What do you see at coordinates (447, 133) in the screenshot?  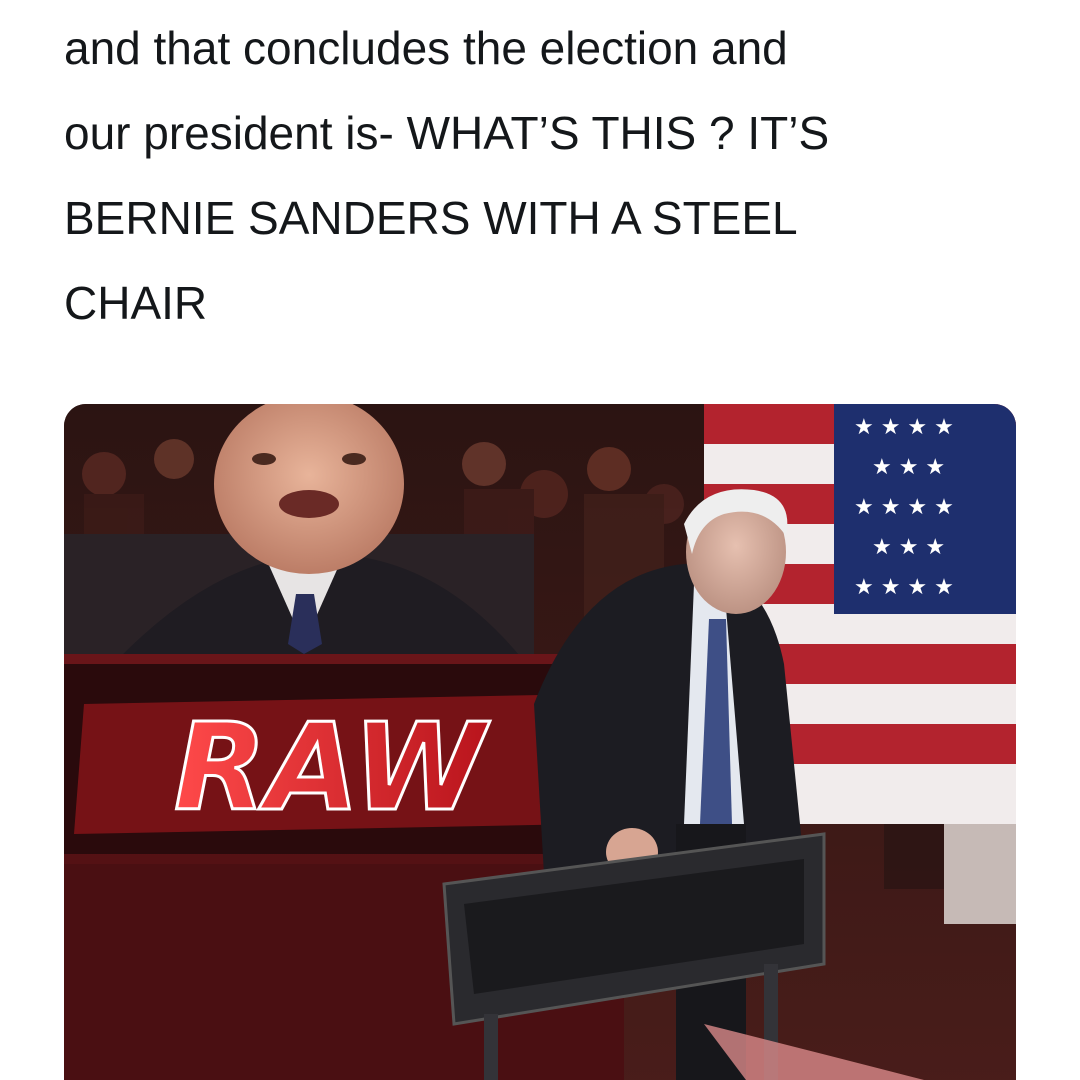 I see `caption-line: our president is- WHAT’S THIS ? IT’S` at bounding box center [447, 133].